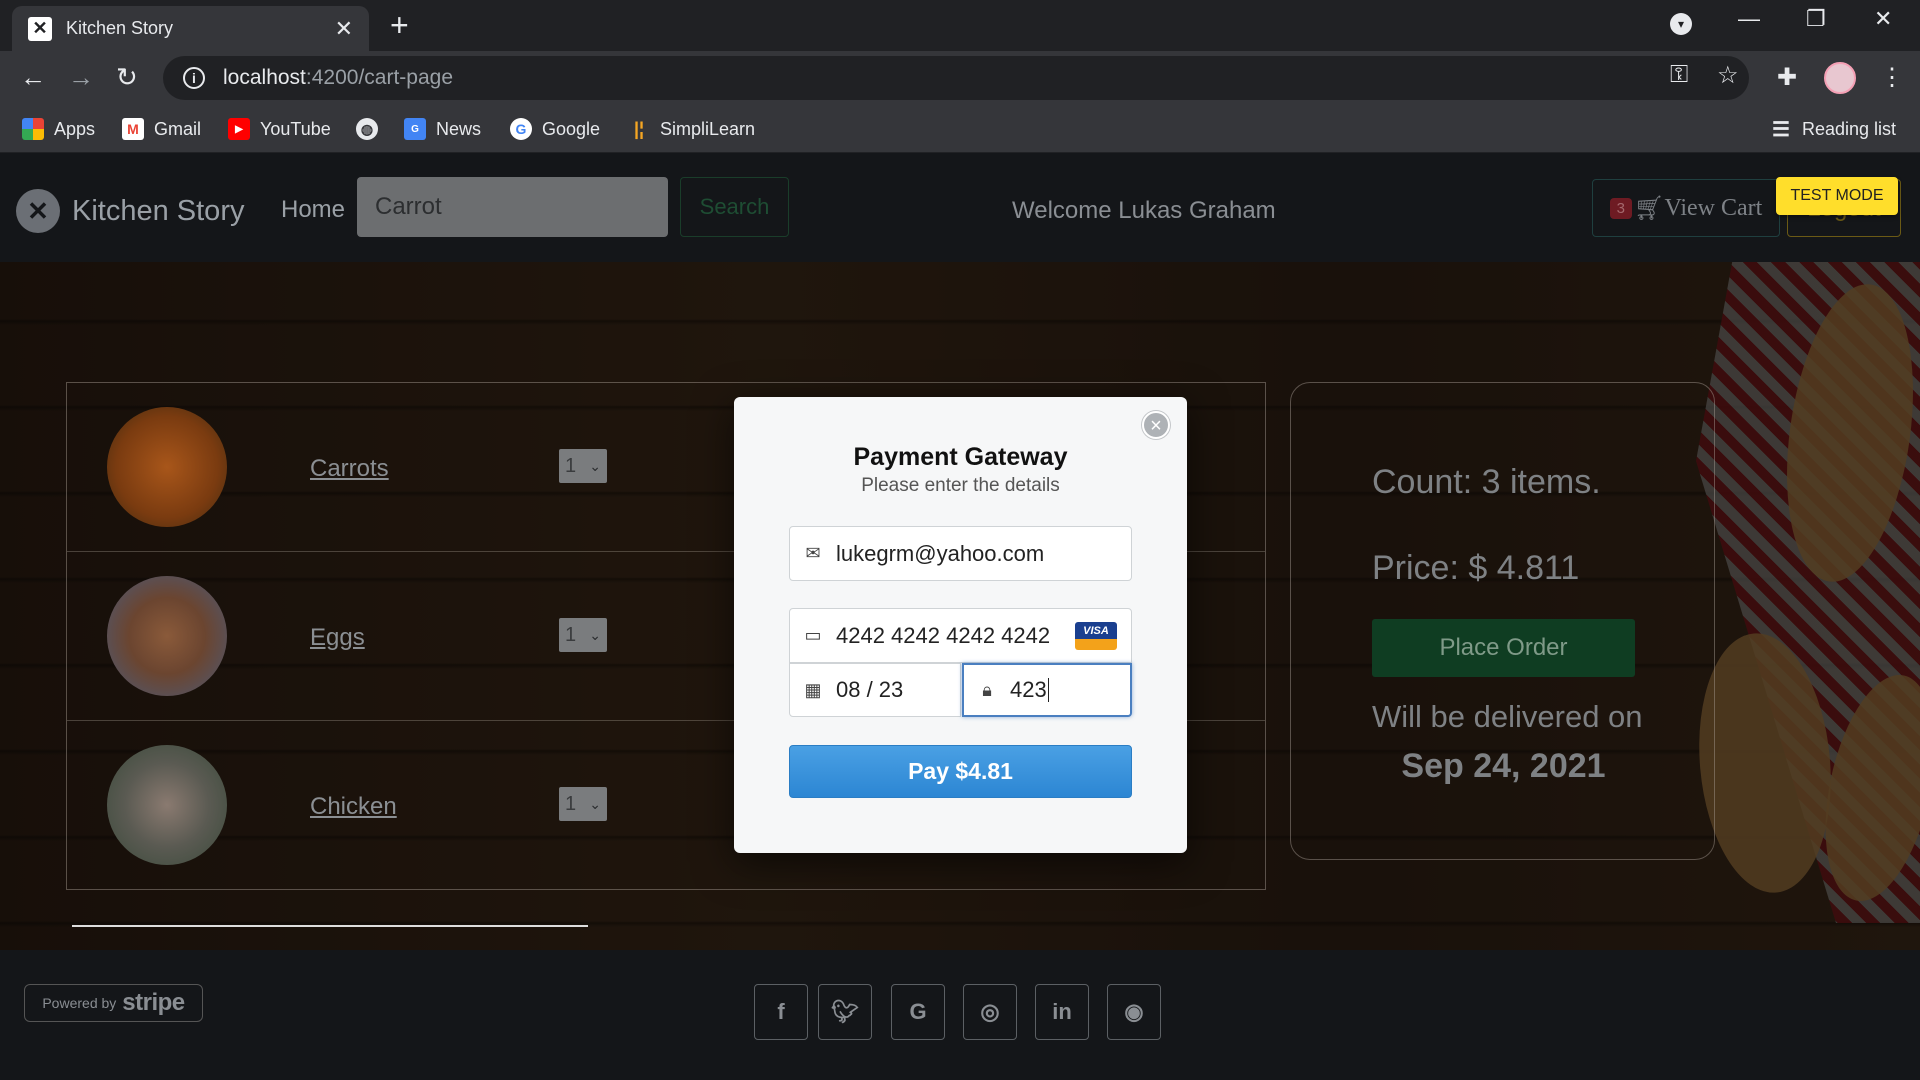 The image size is (1920, 1080). Describe the element at coordinates (372, 129) in the screenshot. I see `bookmark-globe: ◍` at that location.